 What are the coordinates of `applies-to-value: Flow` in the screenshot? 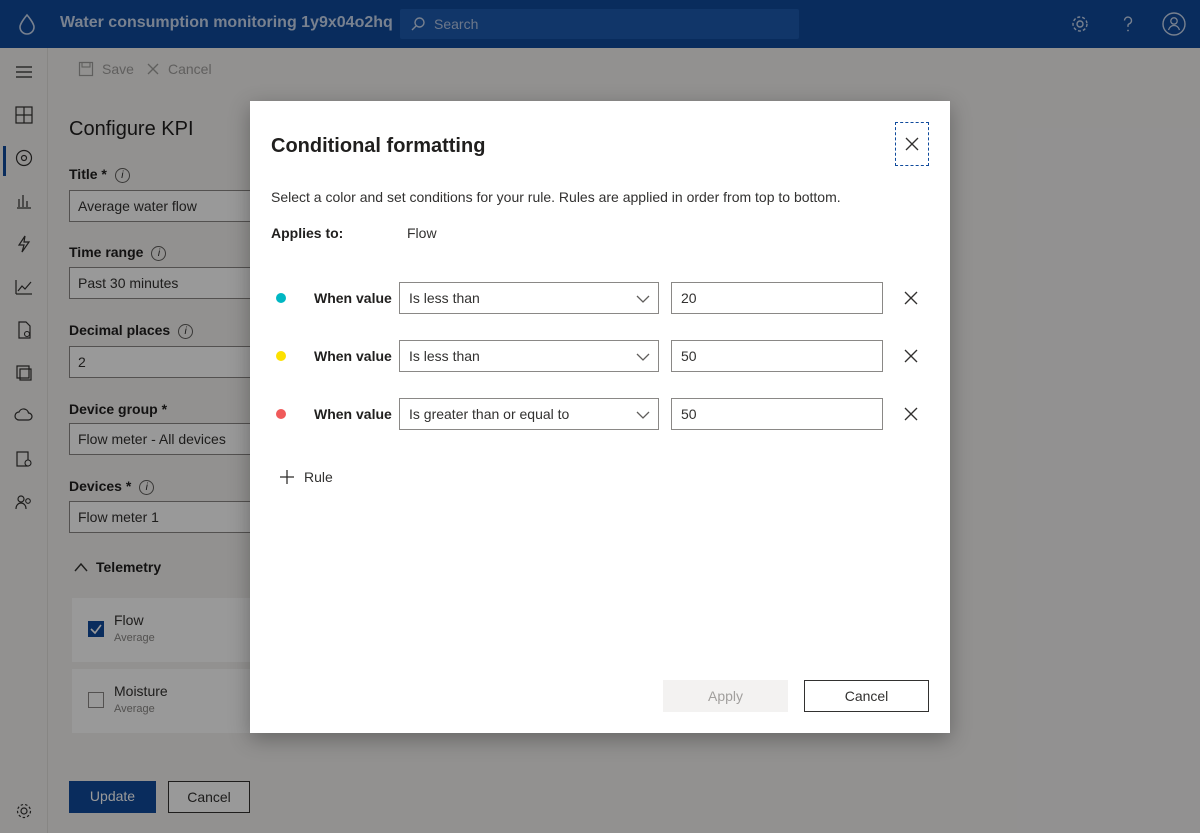 It's located at (422, 233).